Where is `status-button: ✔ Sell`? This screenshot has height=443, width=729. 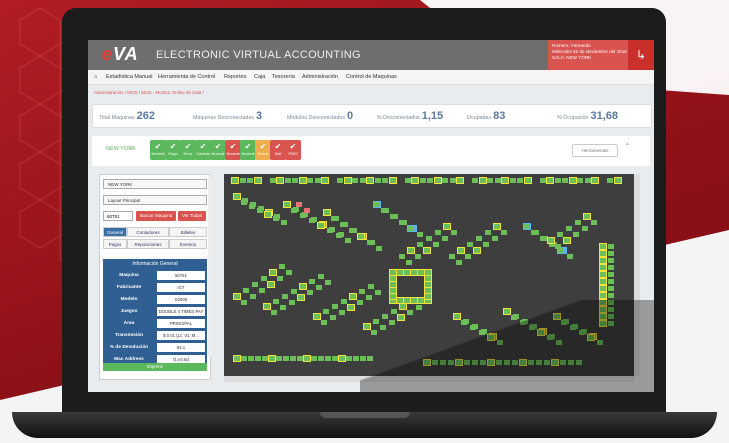 status-button: ✔ Sell is located at coordinates (278, 150).